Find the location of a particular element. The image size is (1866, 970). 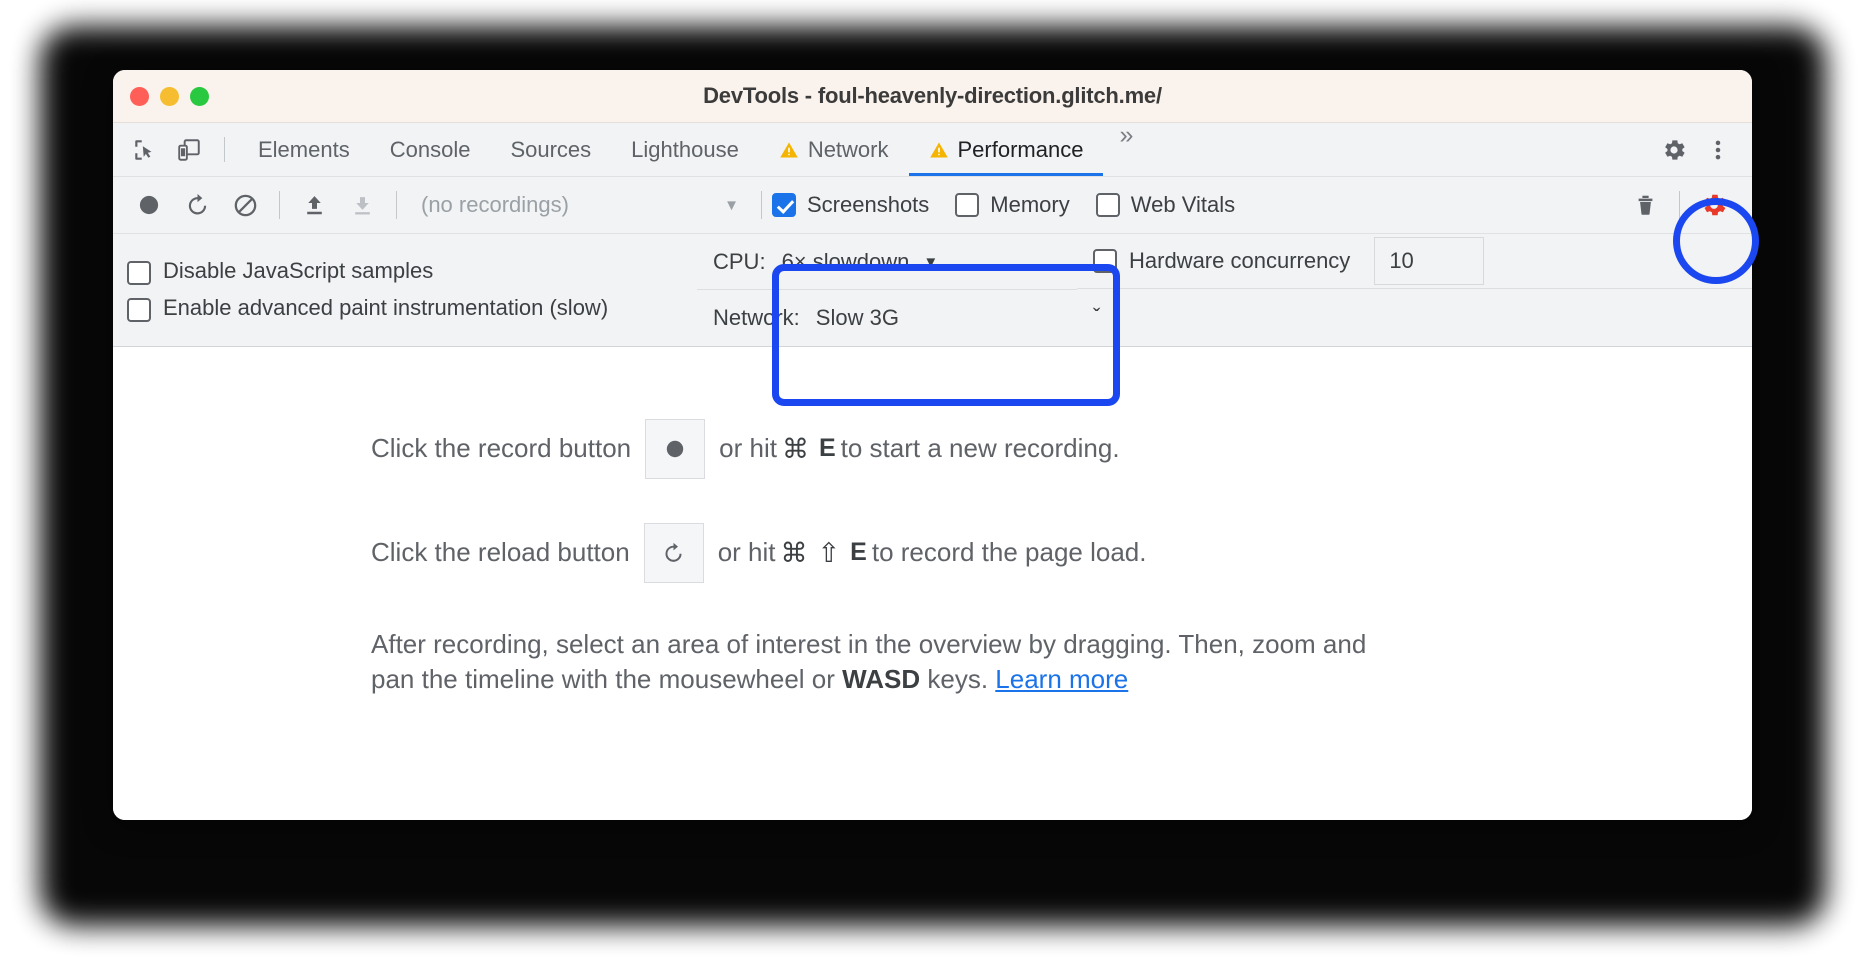

memory-checkbox: Memory is located at coordinates (1012, 205).